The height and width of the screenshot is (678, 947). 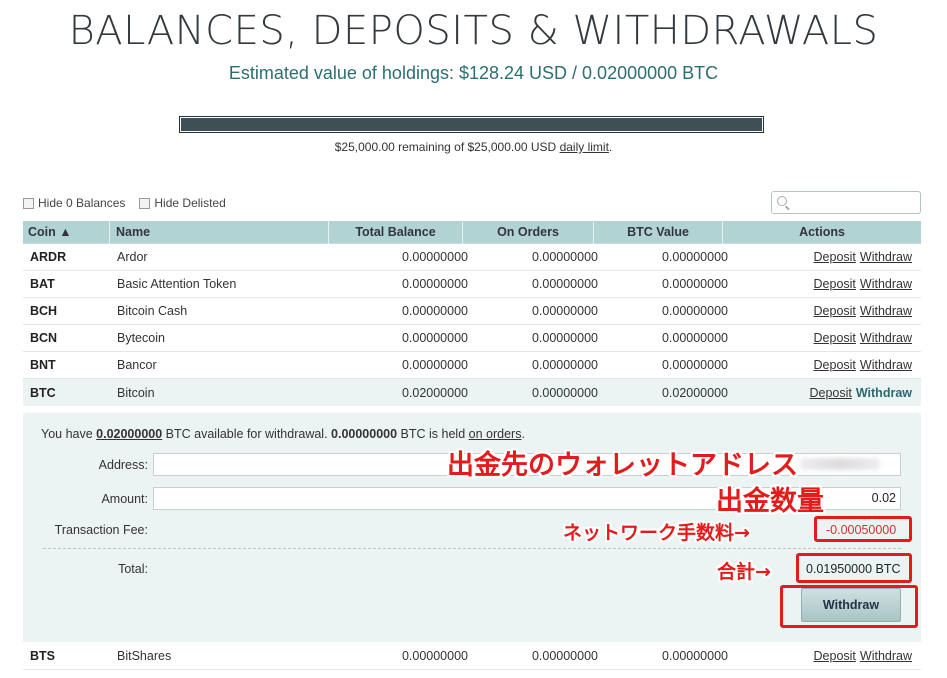 I want to click on hide-zero-balances-toggle: Hide 0 Balances, so click(x=74, y=203).